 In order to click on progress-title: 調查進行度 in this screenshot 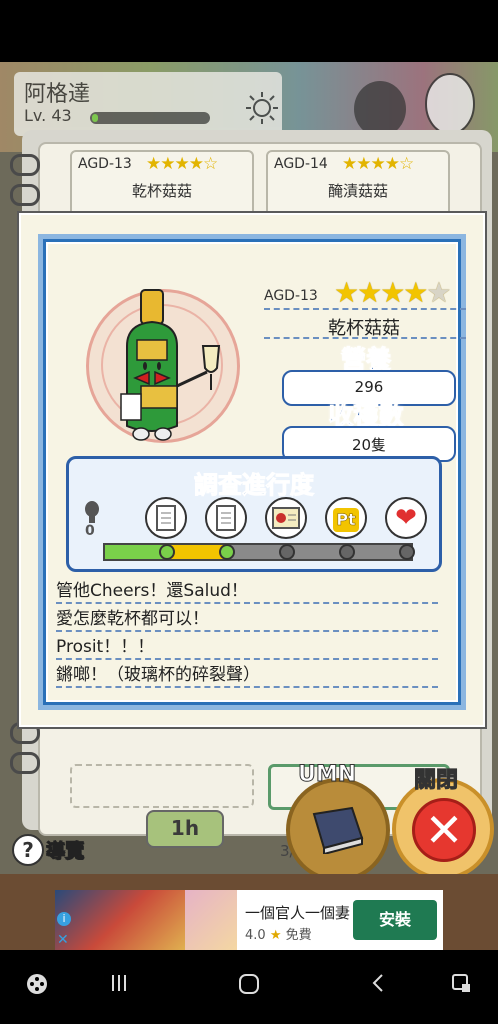, I will do `click(254, 485)`.